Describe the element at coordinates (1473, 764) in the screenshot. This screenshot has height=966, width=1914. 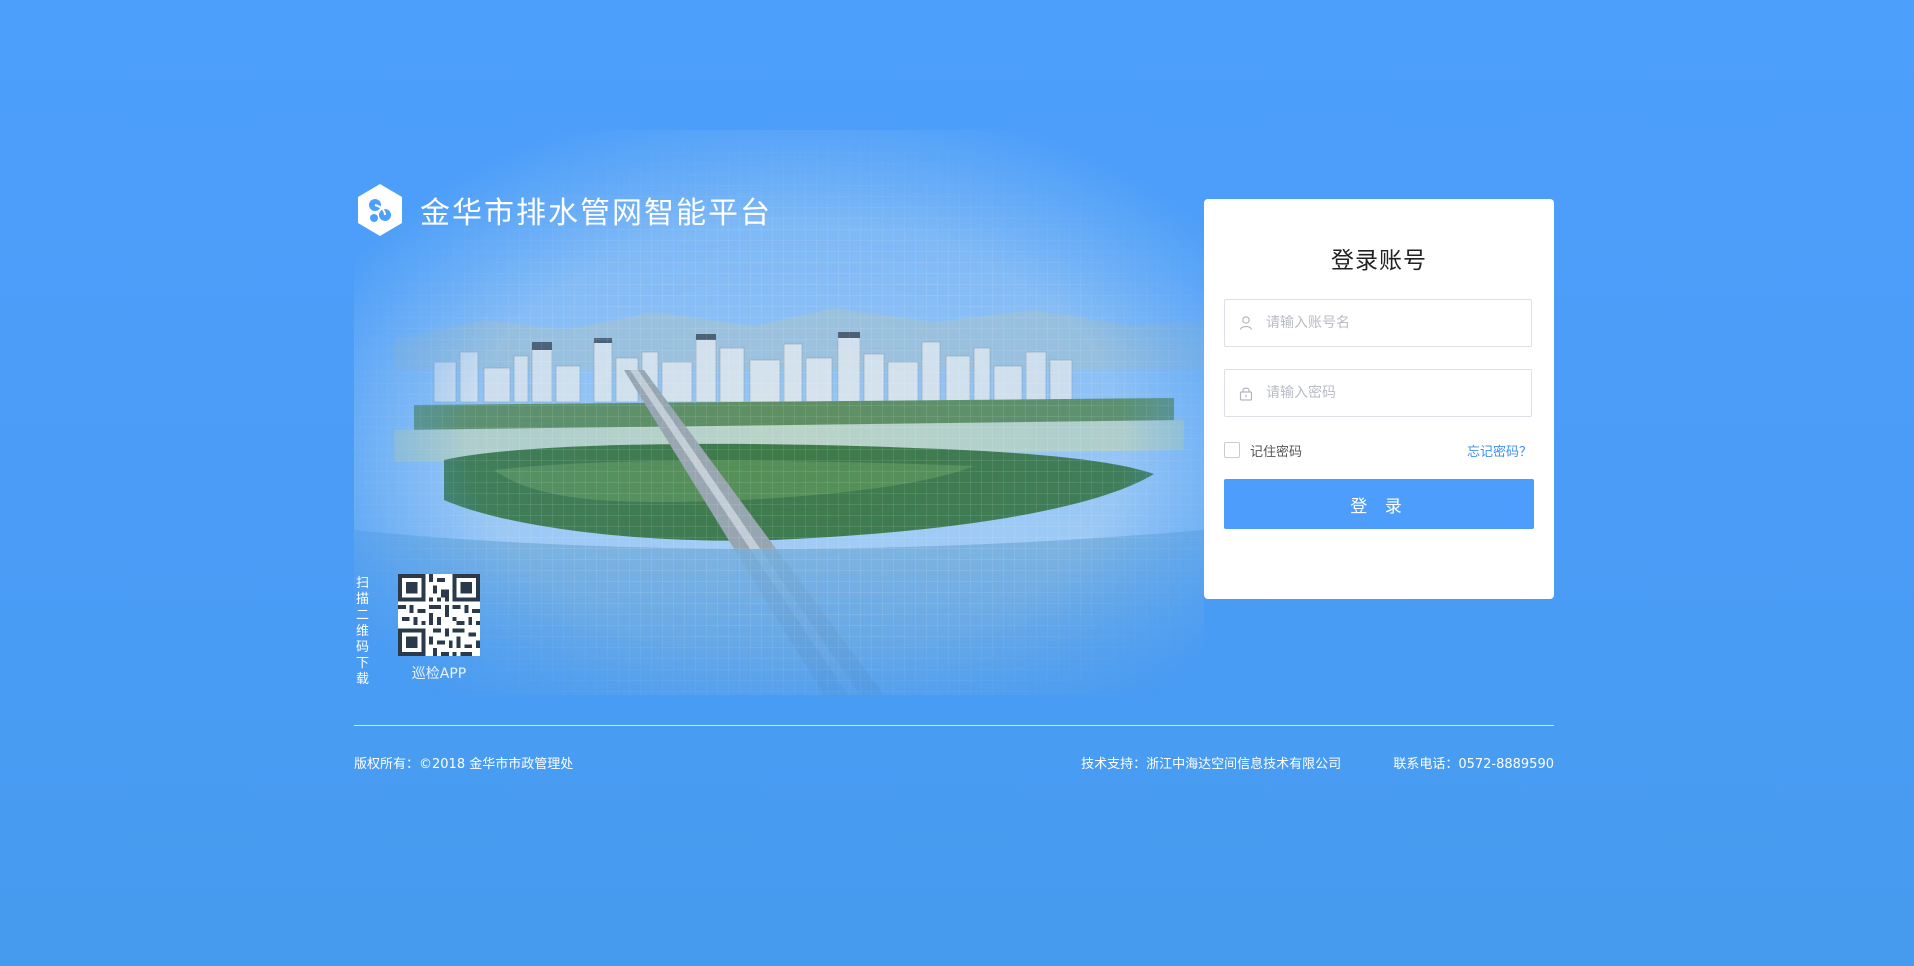
I see `phone-text: 联系电话：0572-8889590` at that location.